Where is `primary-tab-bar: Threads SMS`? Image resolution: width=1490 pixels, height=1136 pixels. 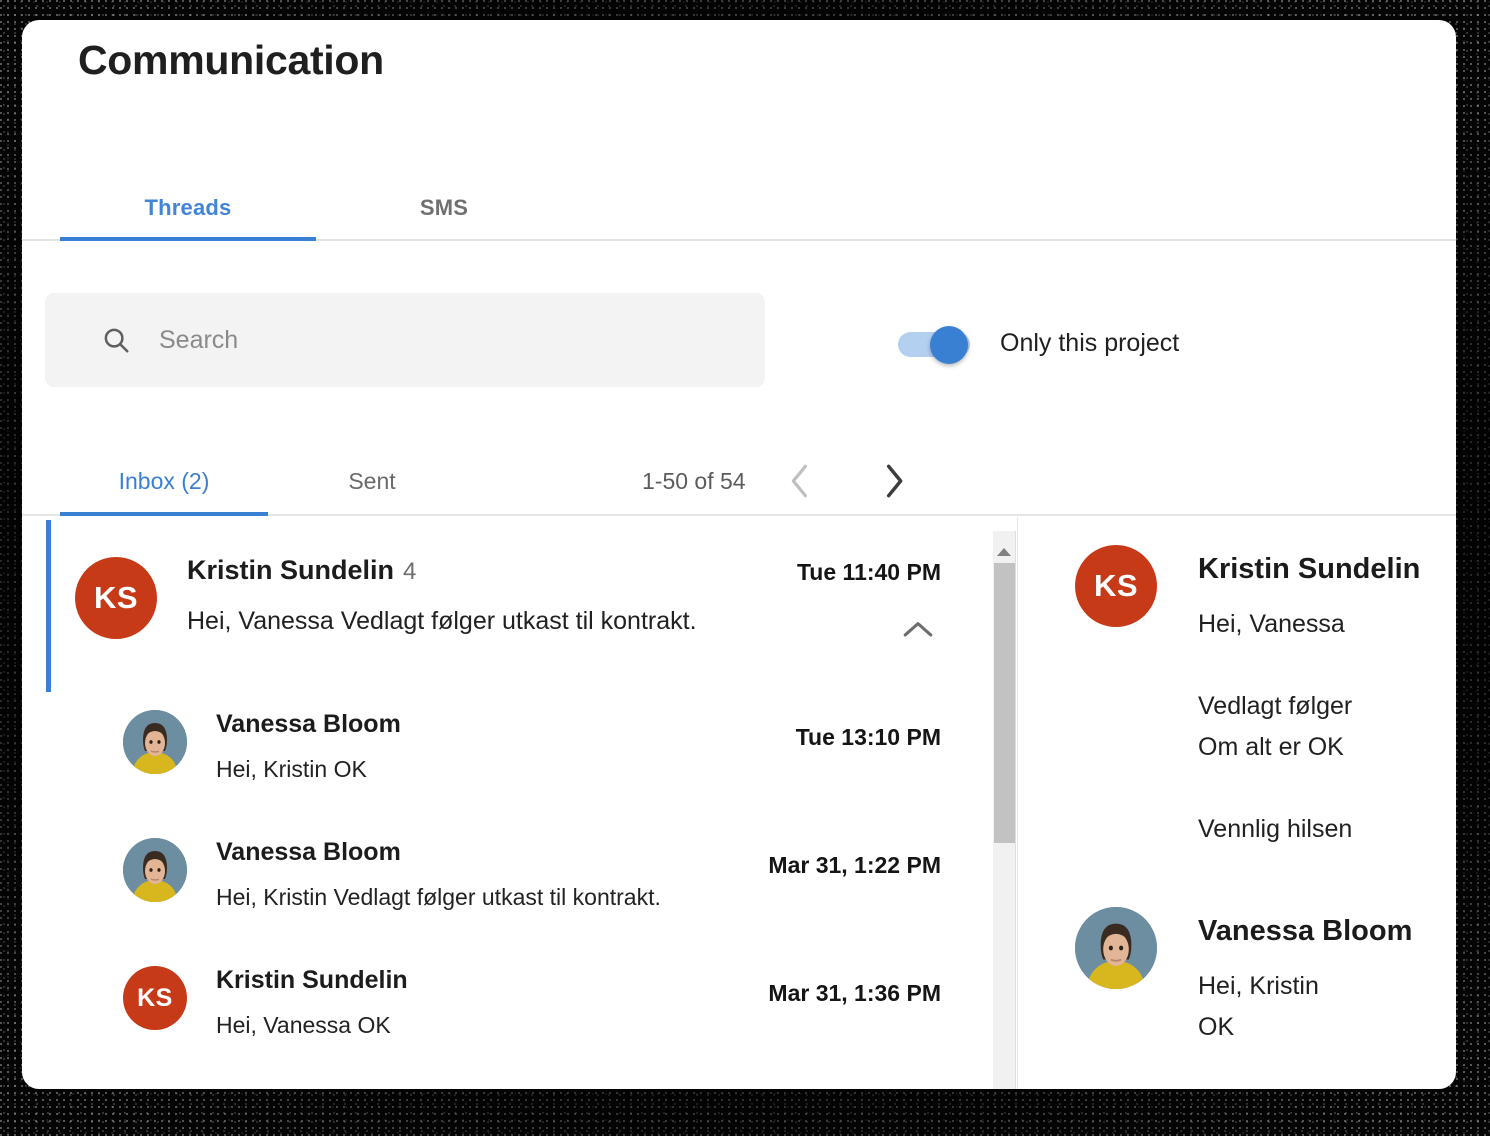
primary-tab-bar: Threads SMS is located at coordinates (739, 209).